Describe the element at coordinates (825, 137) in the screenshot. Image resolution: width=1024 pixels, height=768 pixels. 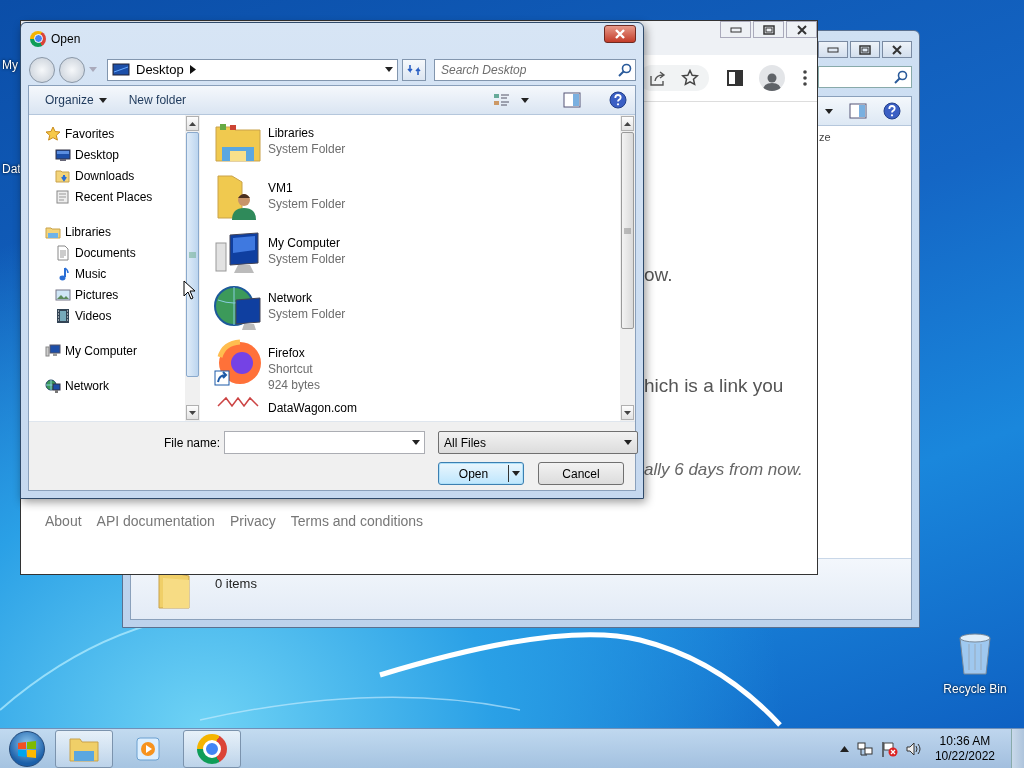
I see `column-header: ze` at that location.